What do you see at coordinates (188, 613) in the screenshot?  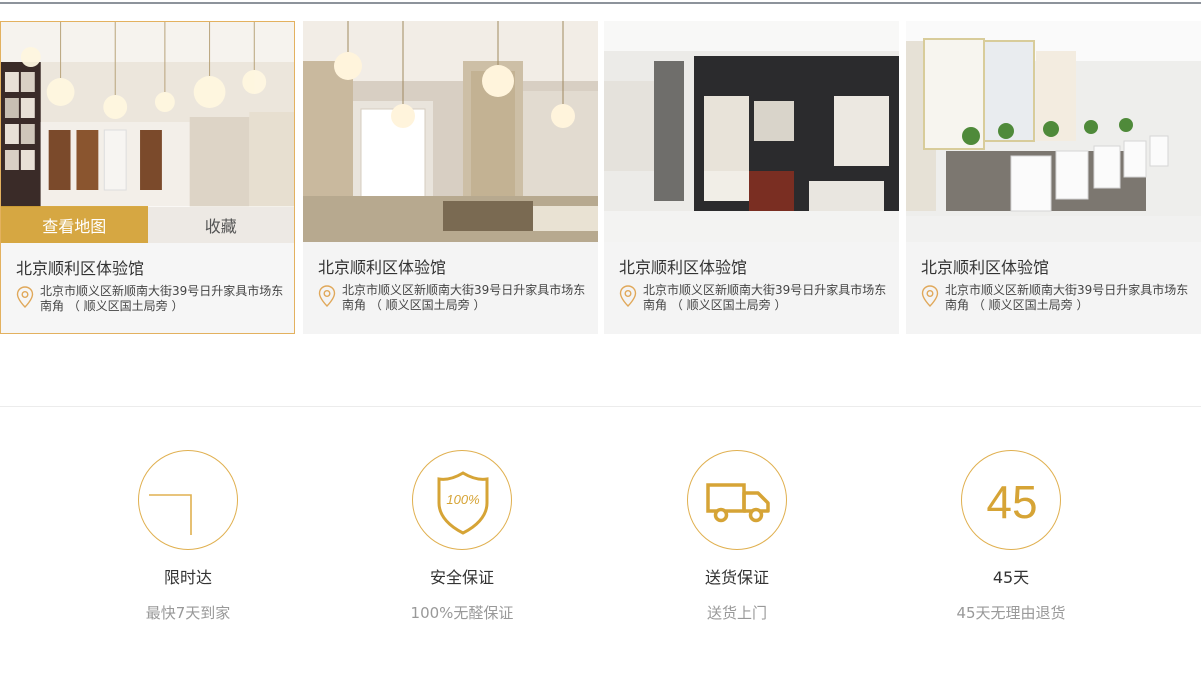 I see `feature-subtitle: 最快7天到家` at bounding box center [188, 613].